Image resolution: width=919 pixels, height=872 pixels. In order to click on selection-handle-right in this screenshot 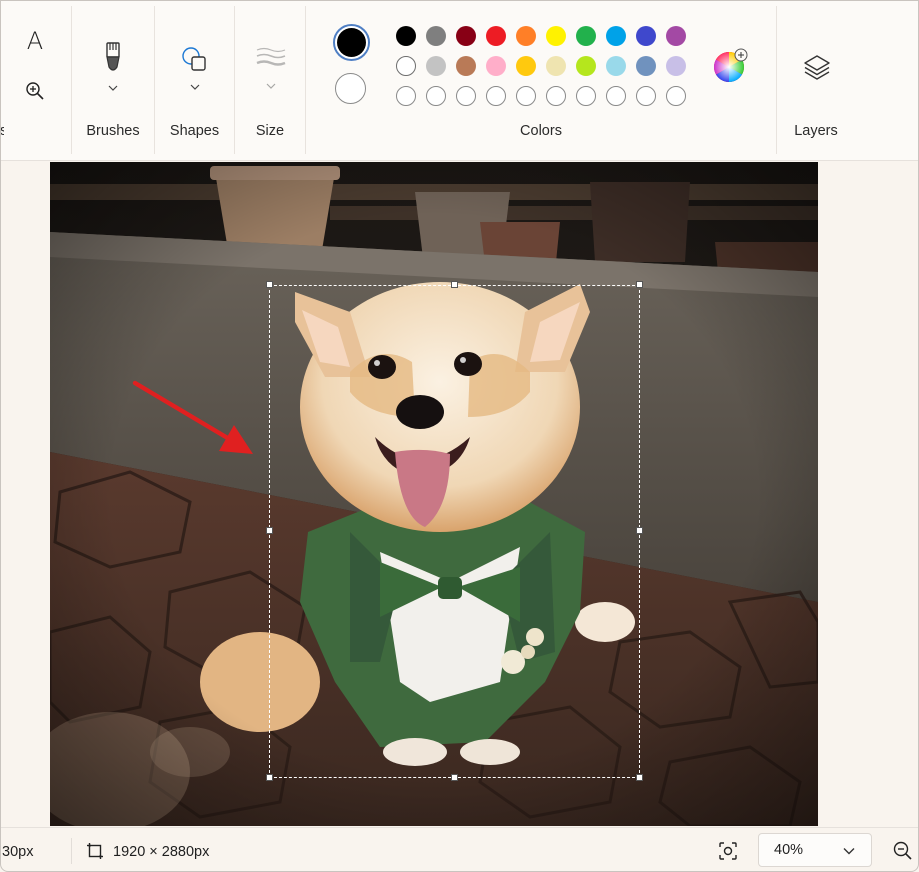, I will do `click(639, 530)`.